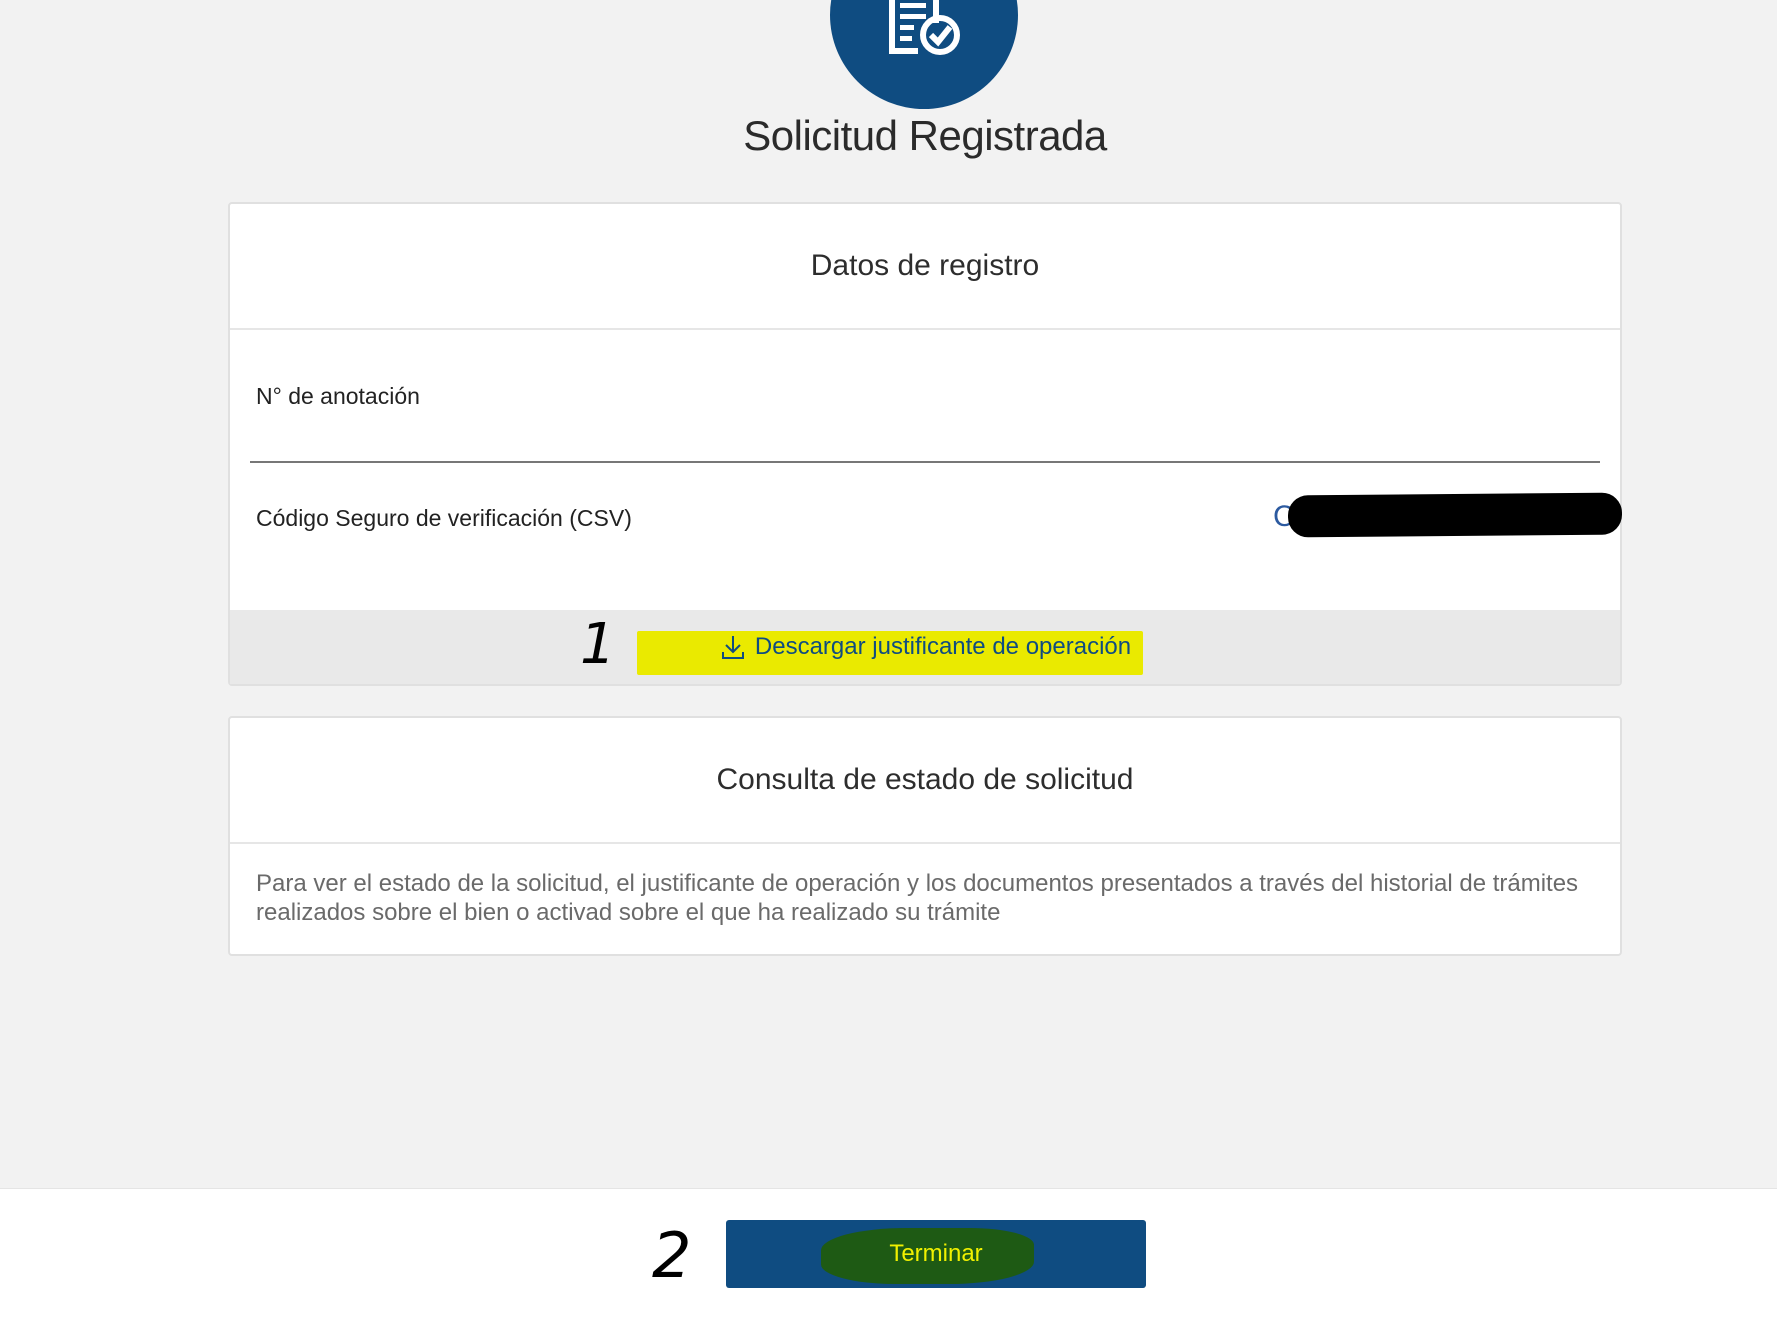 Image resolution: width=1777 pixels, height=1325 pixels. Describe the element at coordinates (925, 781) in the screenshot. I see `status-query-title: Consulta de estado de solicitud` at that location.